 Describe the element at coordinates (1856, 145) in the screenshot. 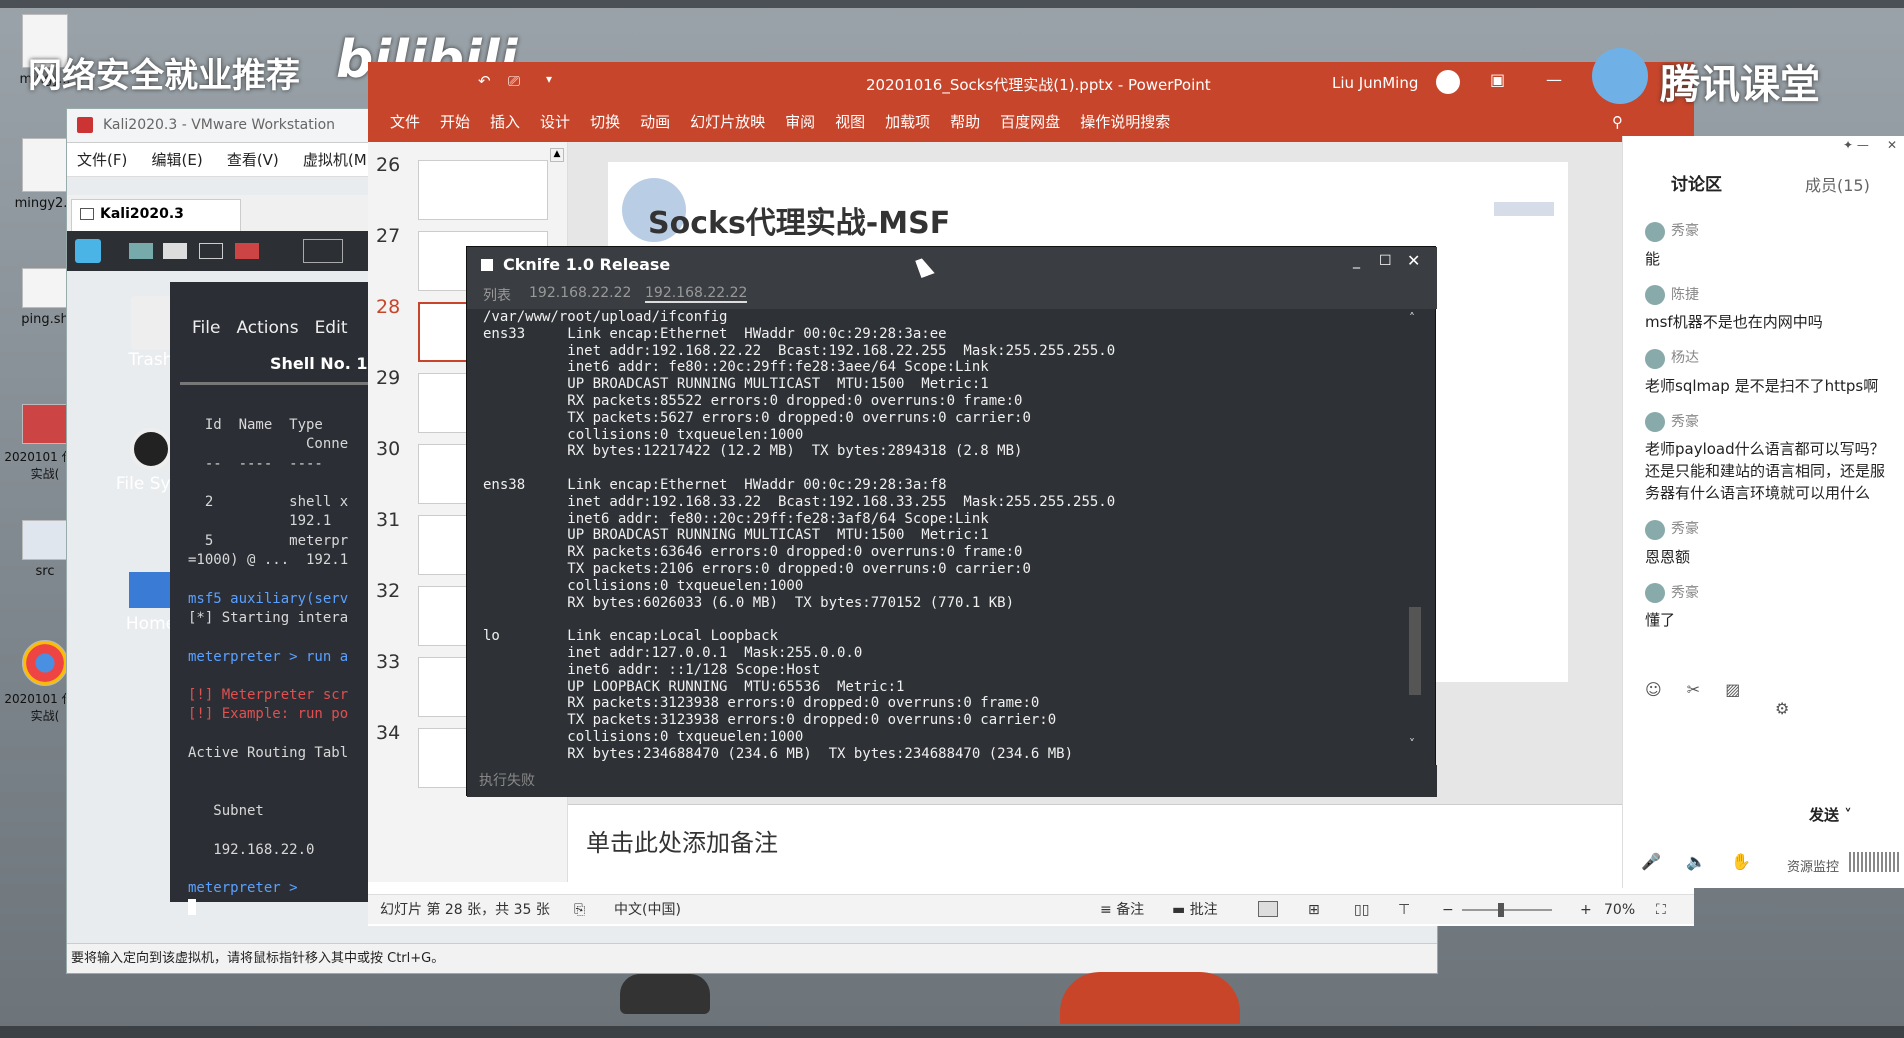

I see `pin-icon: ✦ —` at that location.